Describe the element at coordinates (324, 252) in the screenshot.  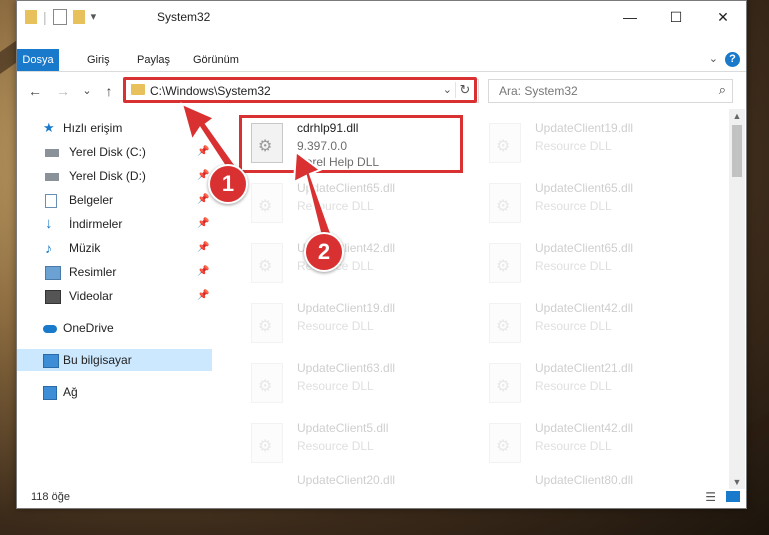
I see `step-badge-2: 2` at that location.